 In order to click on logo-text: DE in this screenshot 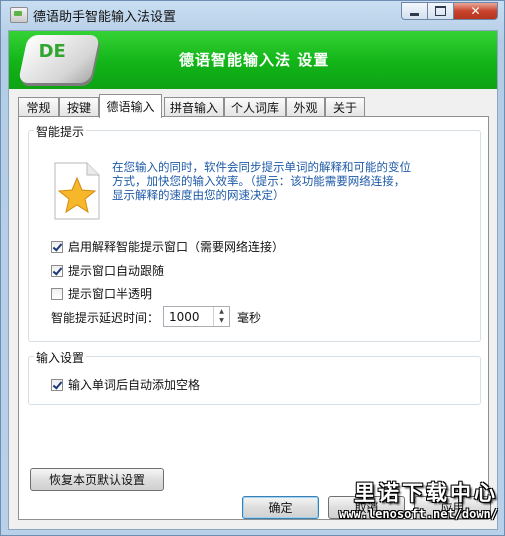, I will do `click(52, 51)`.